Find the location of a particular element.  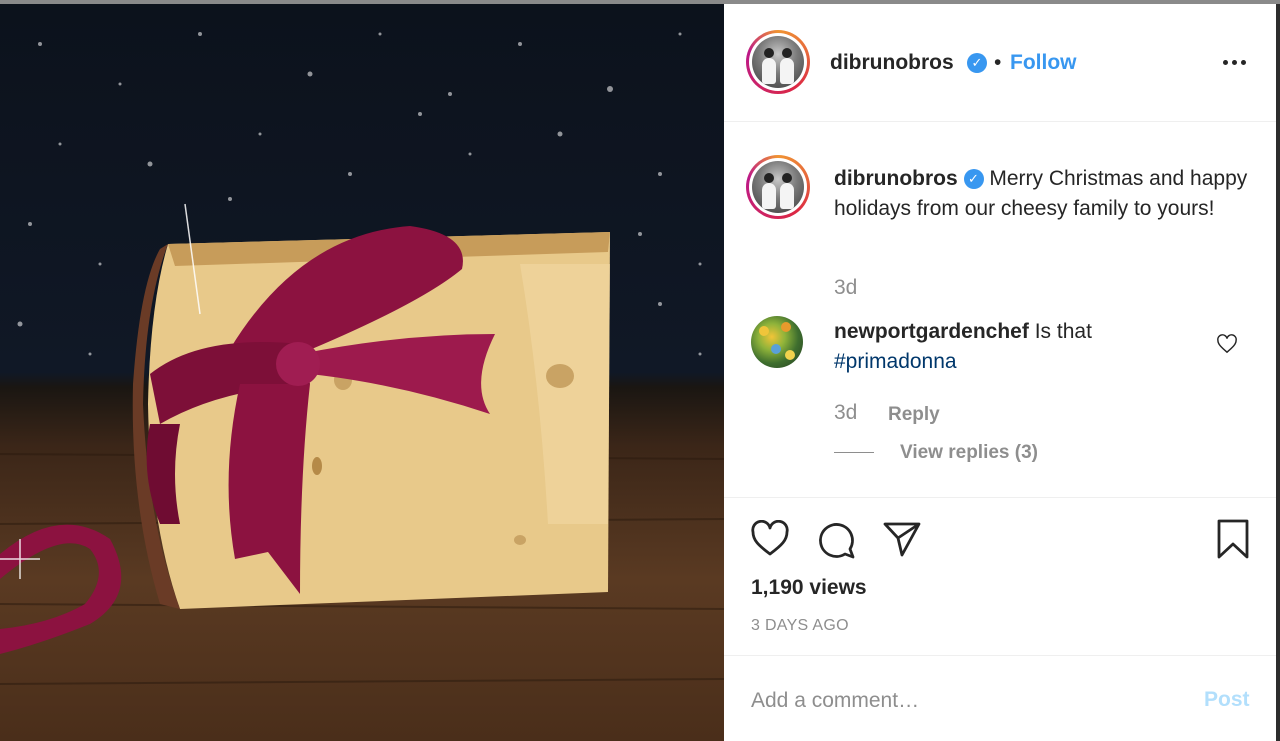

caption-username: dibrunobros is located at coordinates (896, 178).